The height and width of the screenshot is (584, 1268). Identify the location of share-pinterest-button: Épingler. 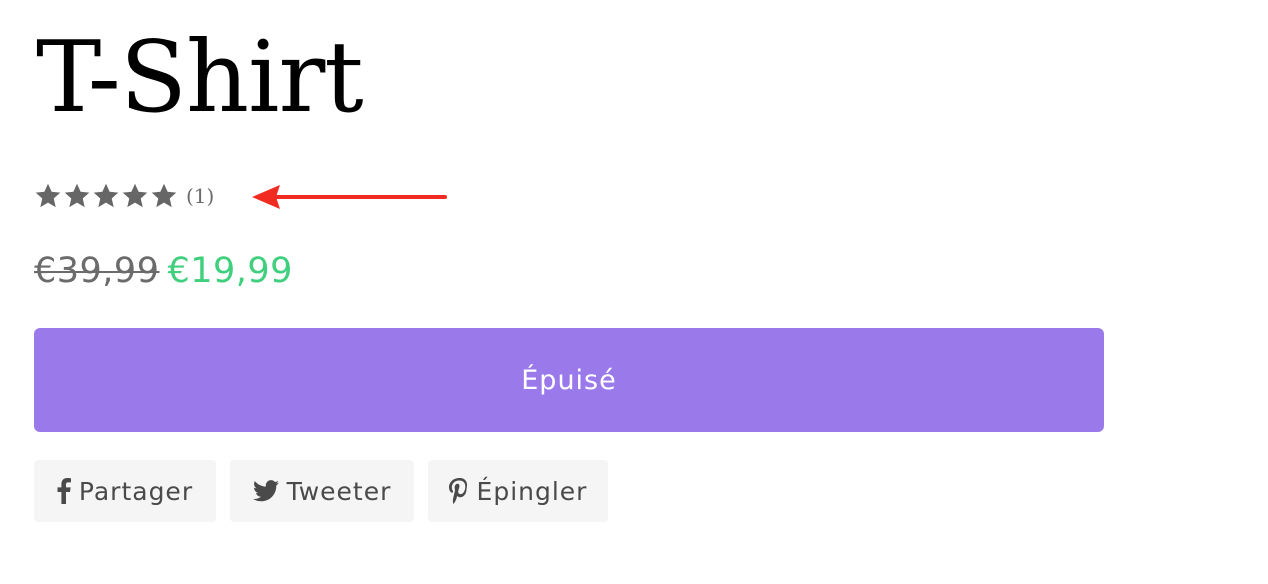
(518, 491).